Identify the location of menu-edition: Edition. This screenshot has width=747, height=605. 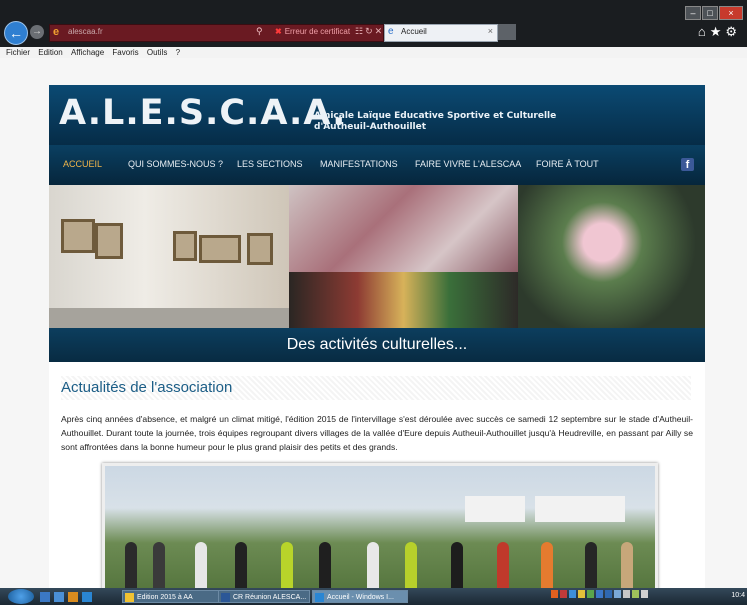
(50, 52).